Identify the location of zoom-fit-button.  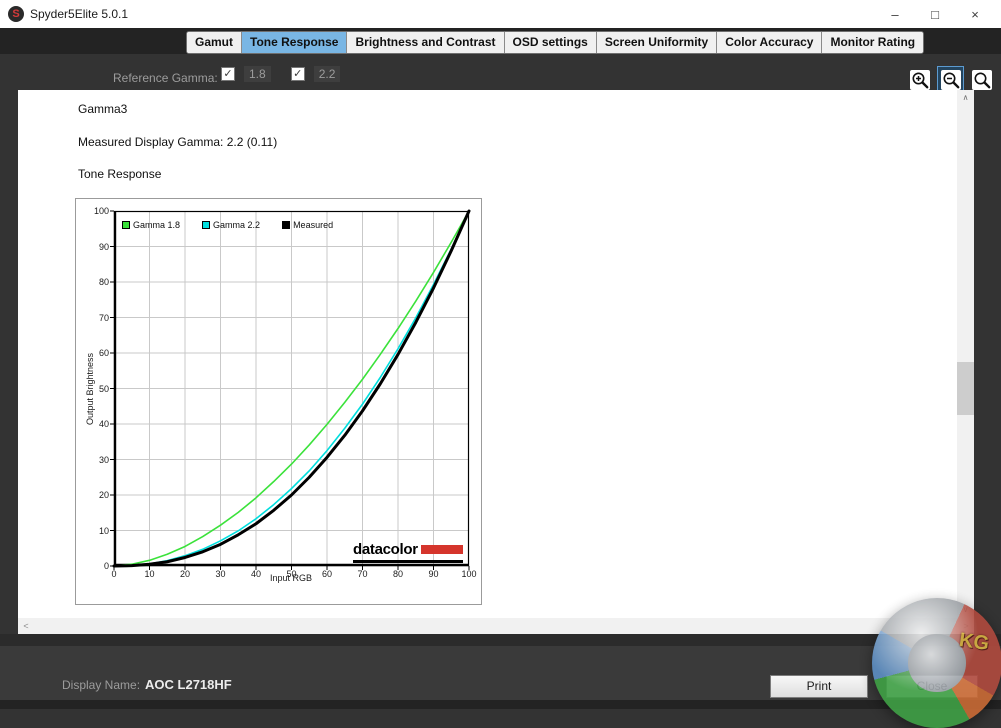
(981, 79).